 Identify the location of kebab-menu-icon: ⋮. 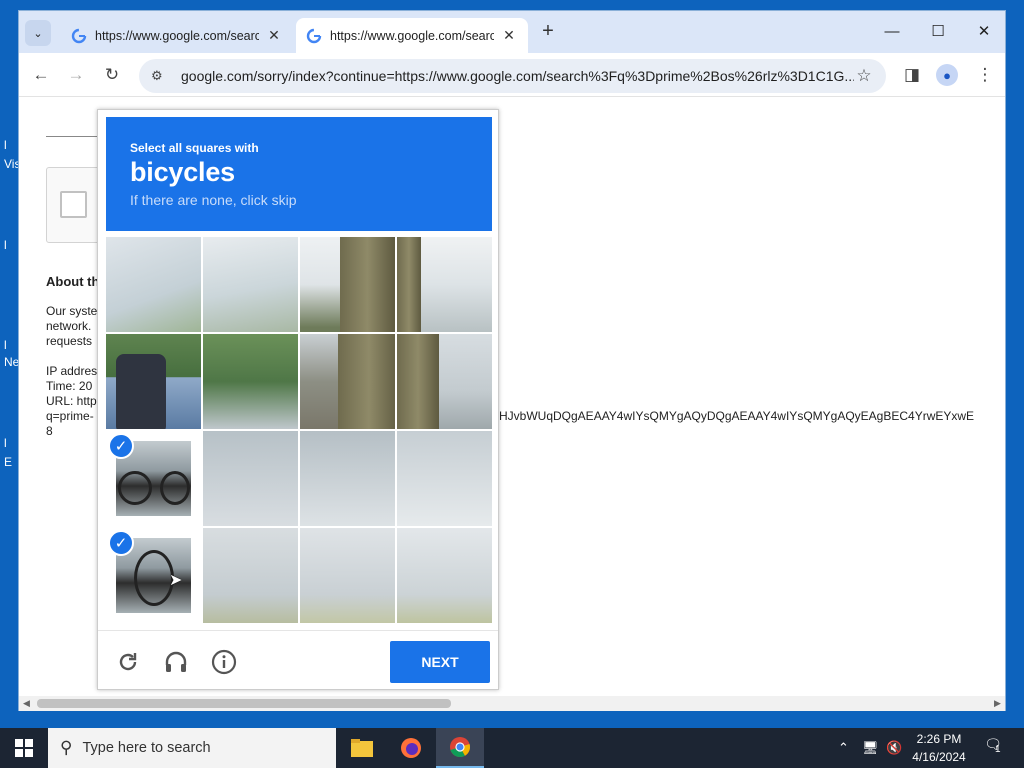
(985, 74).